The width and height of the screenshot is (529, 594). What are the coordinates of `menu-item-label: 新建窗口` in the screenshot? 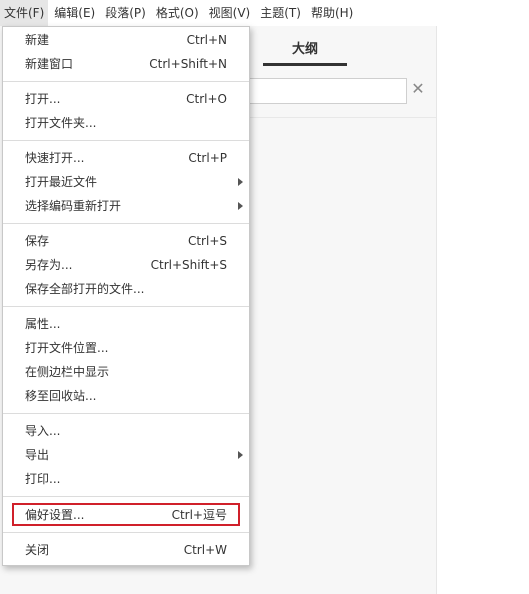 It's located at (49, 64).